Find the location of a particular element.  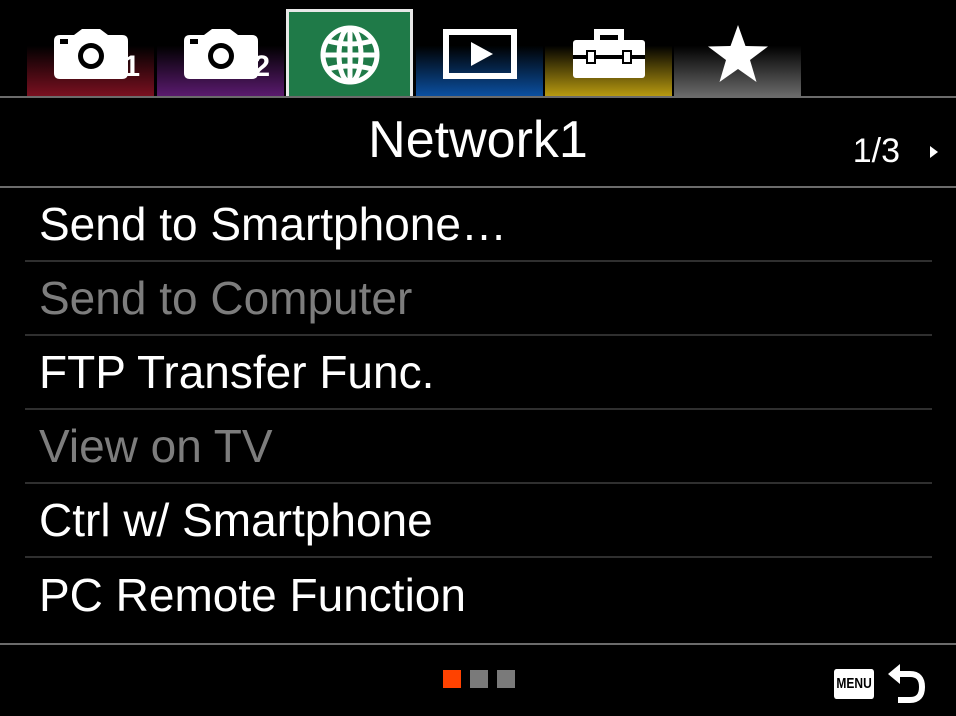

tab-setup is located at coordinates (608, 54).